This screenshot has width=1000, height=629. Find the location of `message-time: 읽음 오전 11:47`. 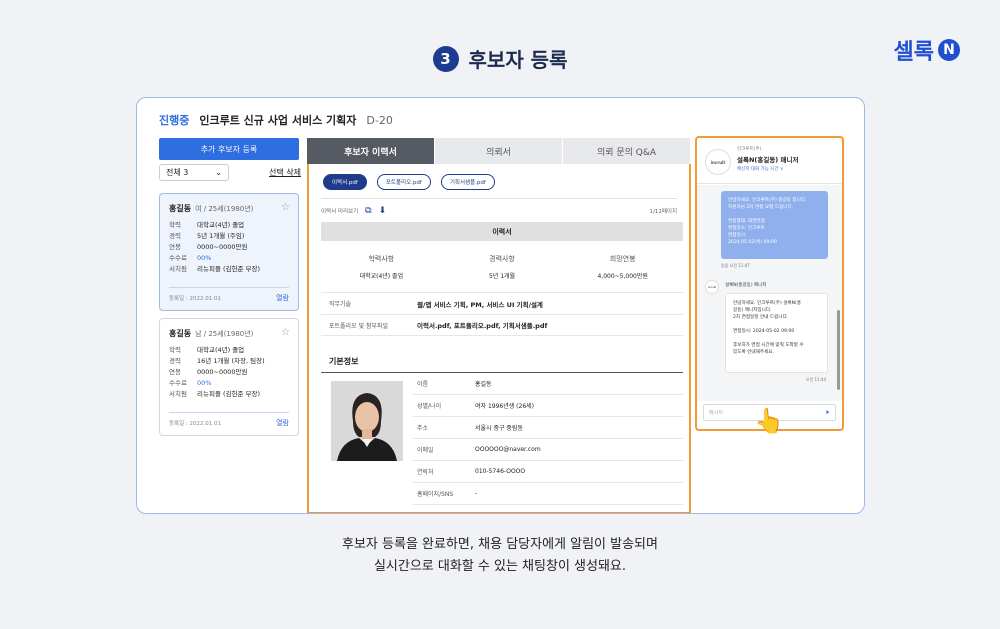

message-time: 읽음 오전 11:47 is located at coordinates (735, 265).